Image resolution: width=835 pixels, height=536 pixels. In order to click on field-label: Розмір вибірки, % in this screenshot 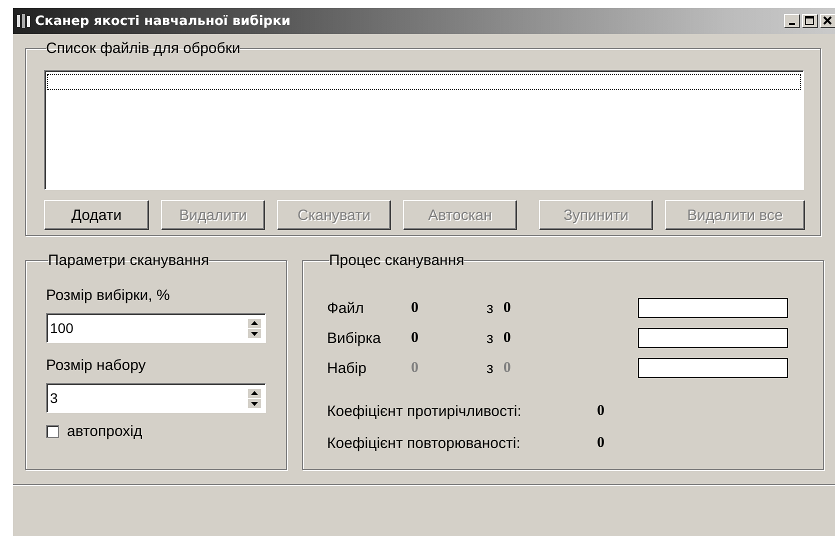, I will do `click(108, 296)`.